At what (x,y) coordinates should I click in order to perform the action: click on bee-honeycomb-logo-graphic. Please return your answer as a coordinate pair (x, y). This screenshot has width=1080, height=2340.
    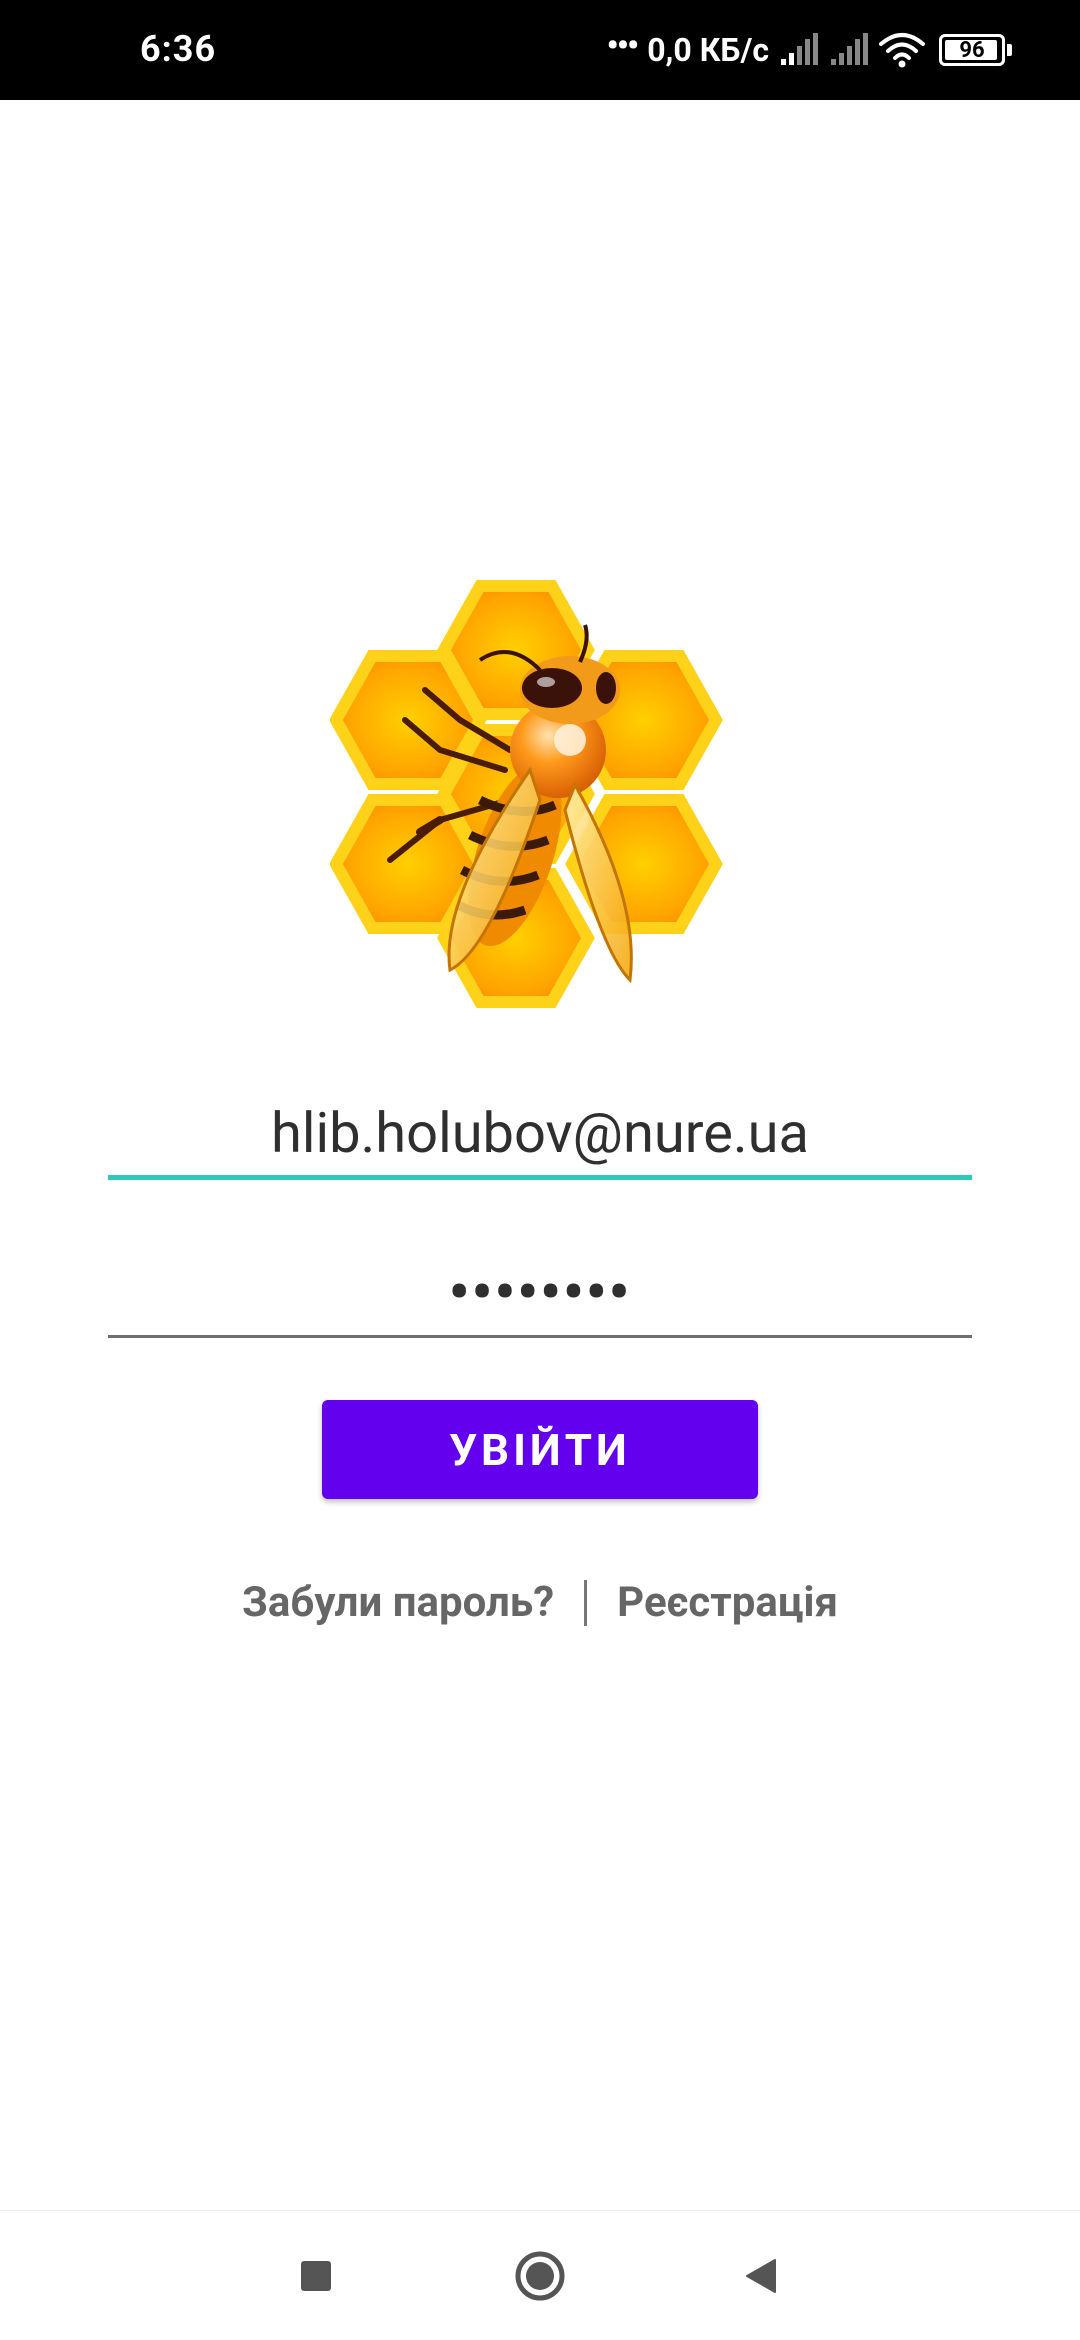
    Looking at the image, I should click on (526, 794).